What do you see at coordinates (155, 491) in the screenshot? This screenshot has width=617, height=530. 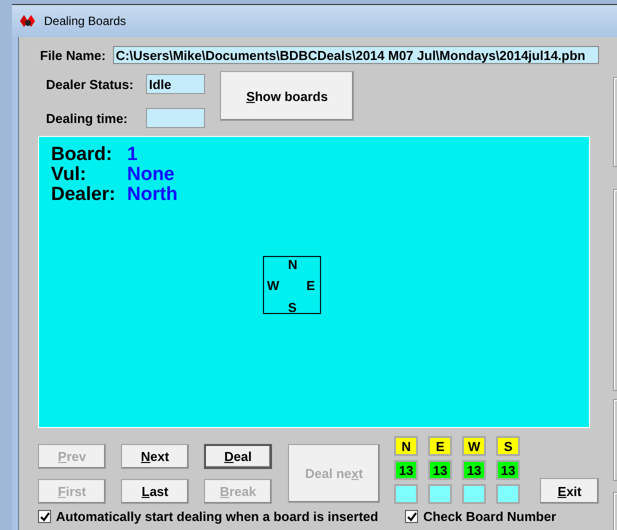 I see `dealing-button: Last` at bounding box center [155, 491].